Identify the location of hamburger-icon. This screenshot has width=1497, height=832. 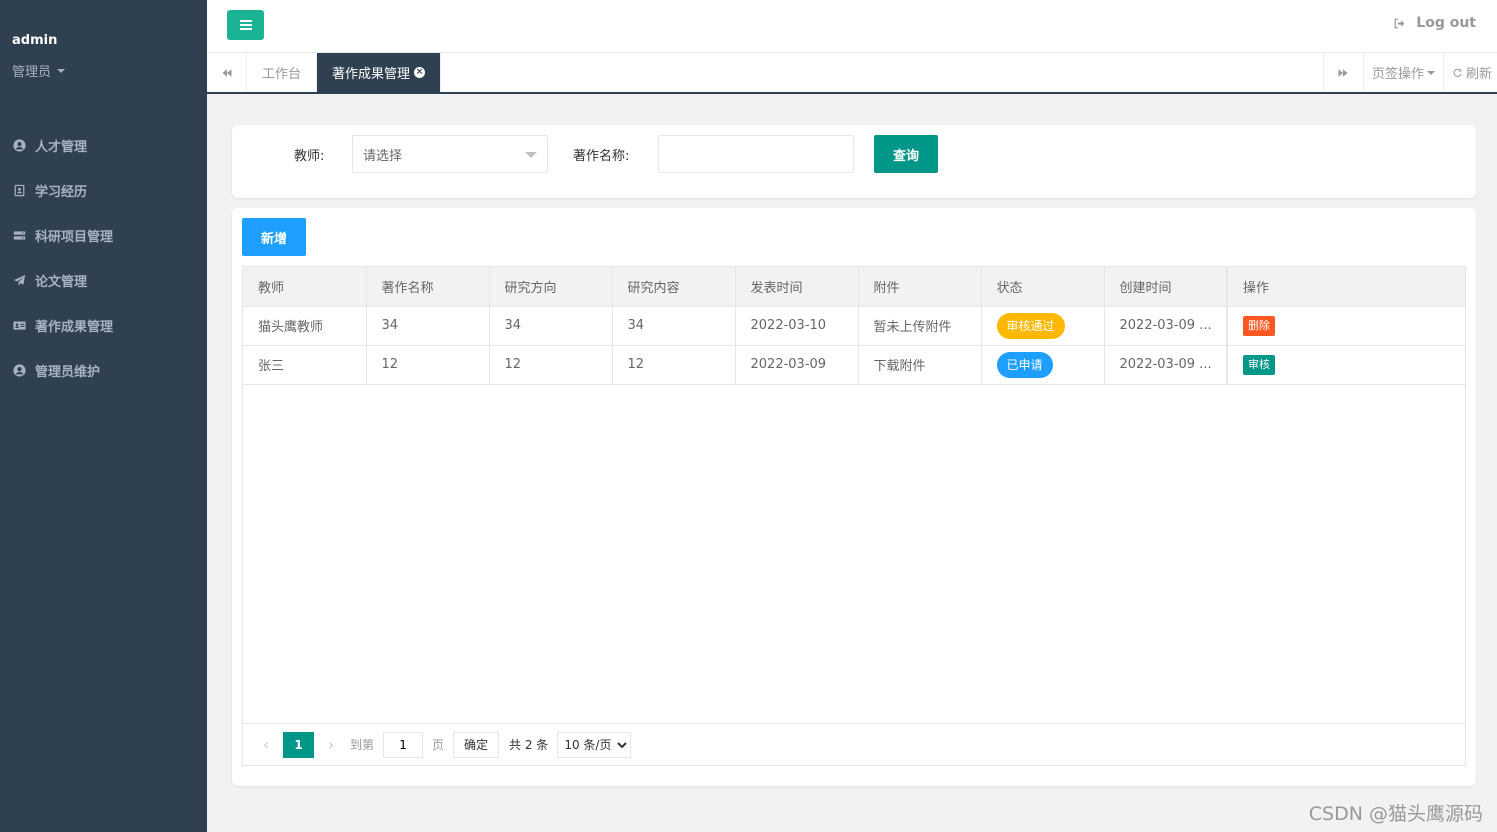
(245, 25).